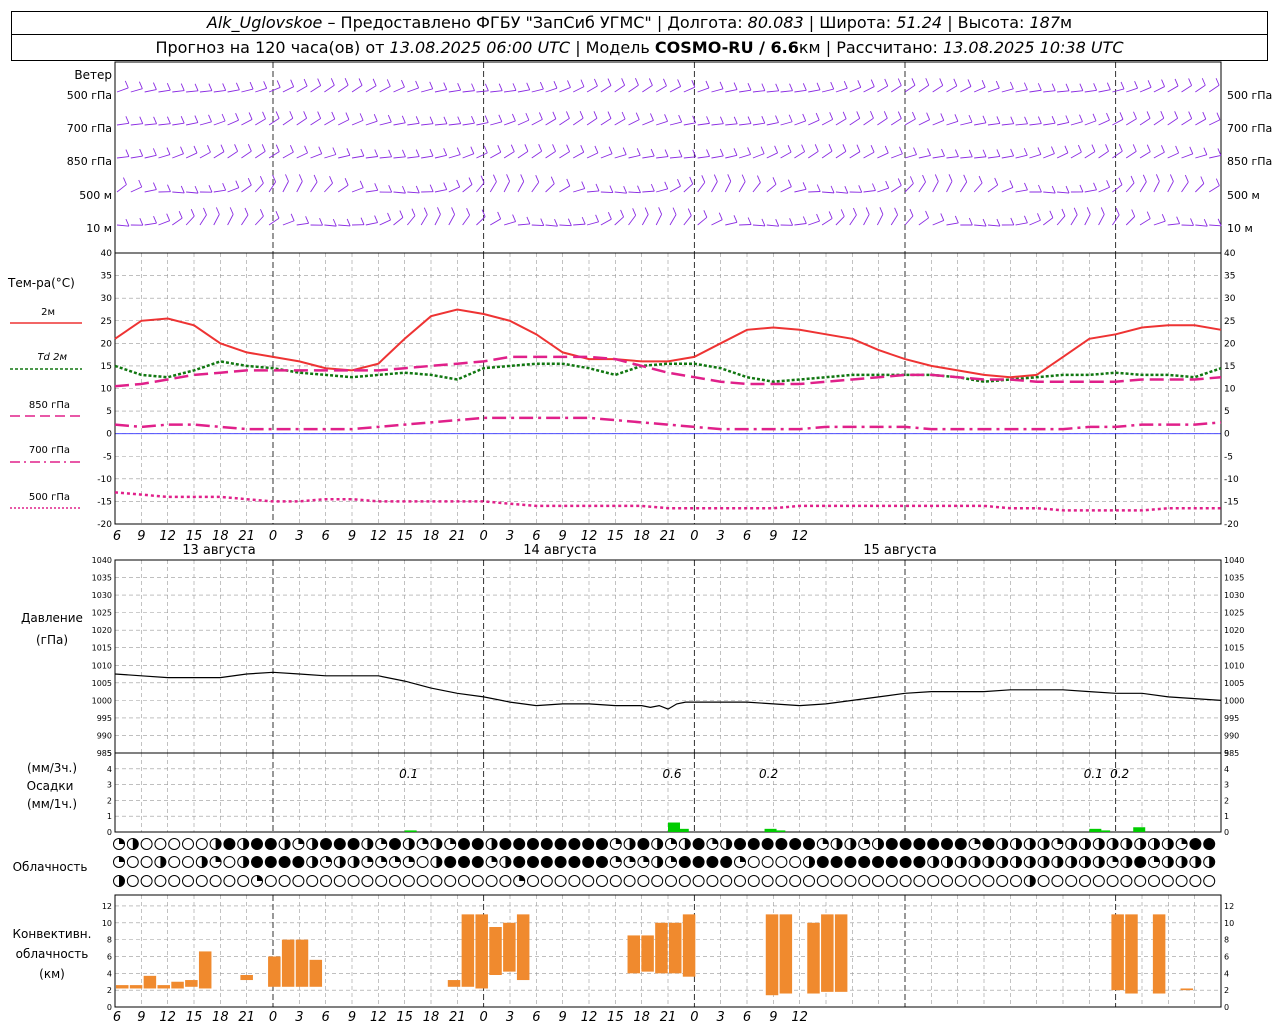 Image resolution: width=1280 pixels, height=1024 pixels. I want to click on convective-tick-label: 6, so click(109, 956).